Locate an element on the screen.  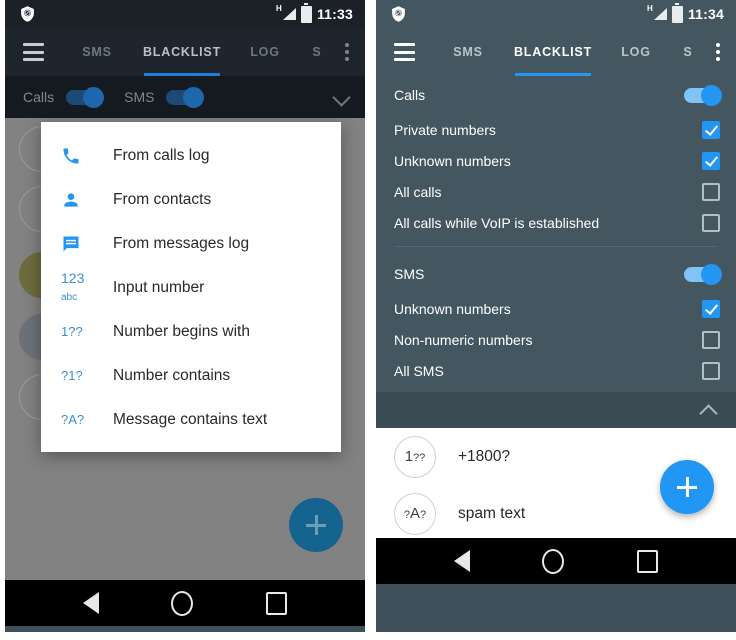
left-tab-strip: SMS BLACKLIST LOG S is located at coordinates (199, 52).